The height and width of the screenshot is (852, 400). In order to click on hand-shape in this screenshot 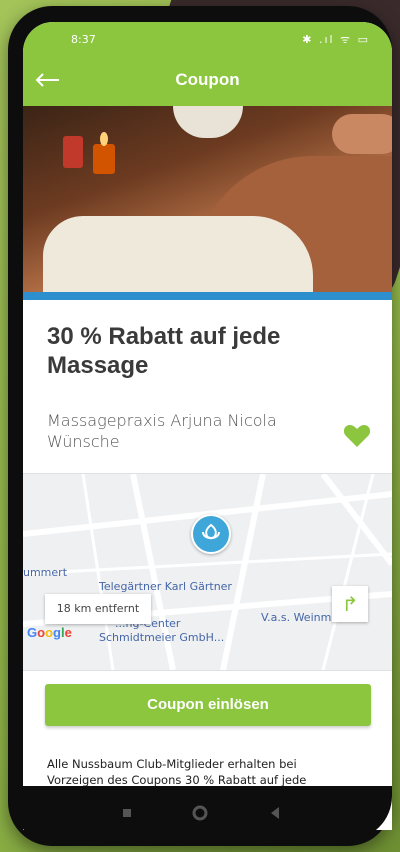, I will do `click(362, 134)`.